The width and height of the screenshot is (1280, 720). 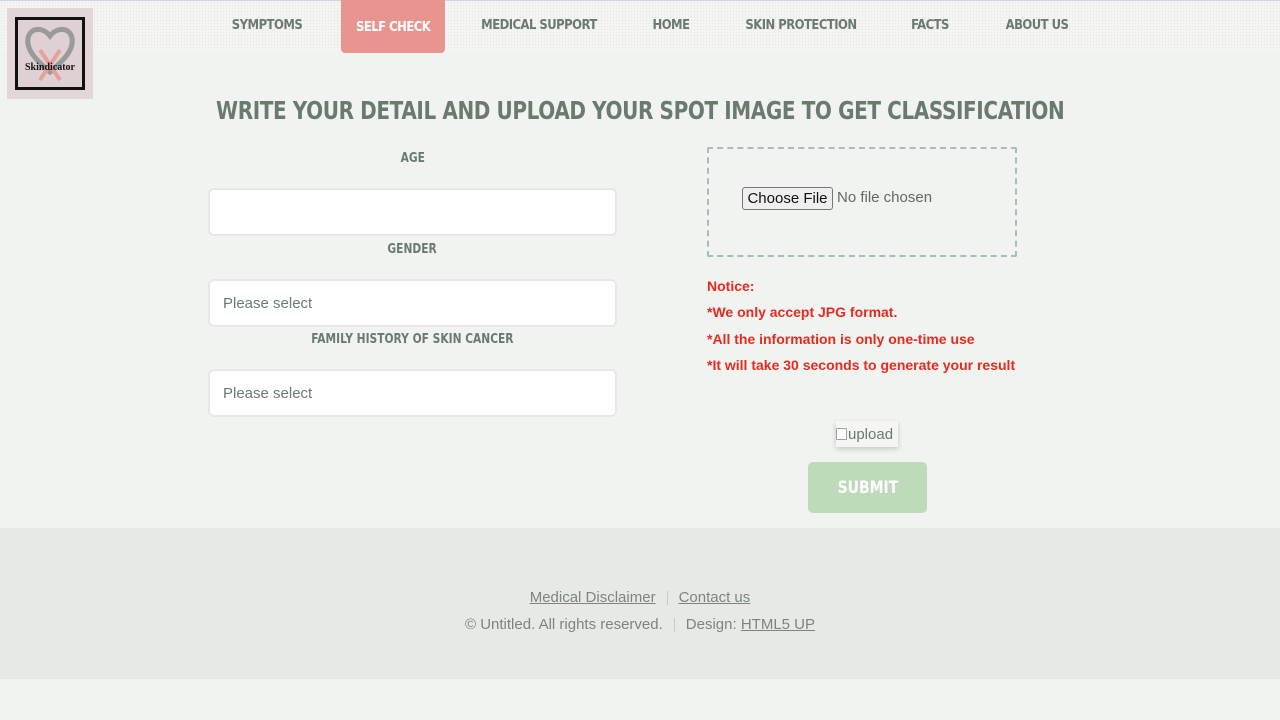 What do you see at coordinates (412, 303) in the screenshot?
I see `gender-select: Please select` at bounding box center [412, 303].